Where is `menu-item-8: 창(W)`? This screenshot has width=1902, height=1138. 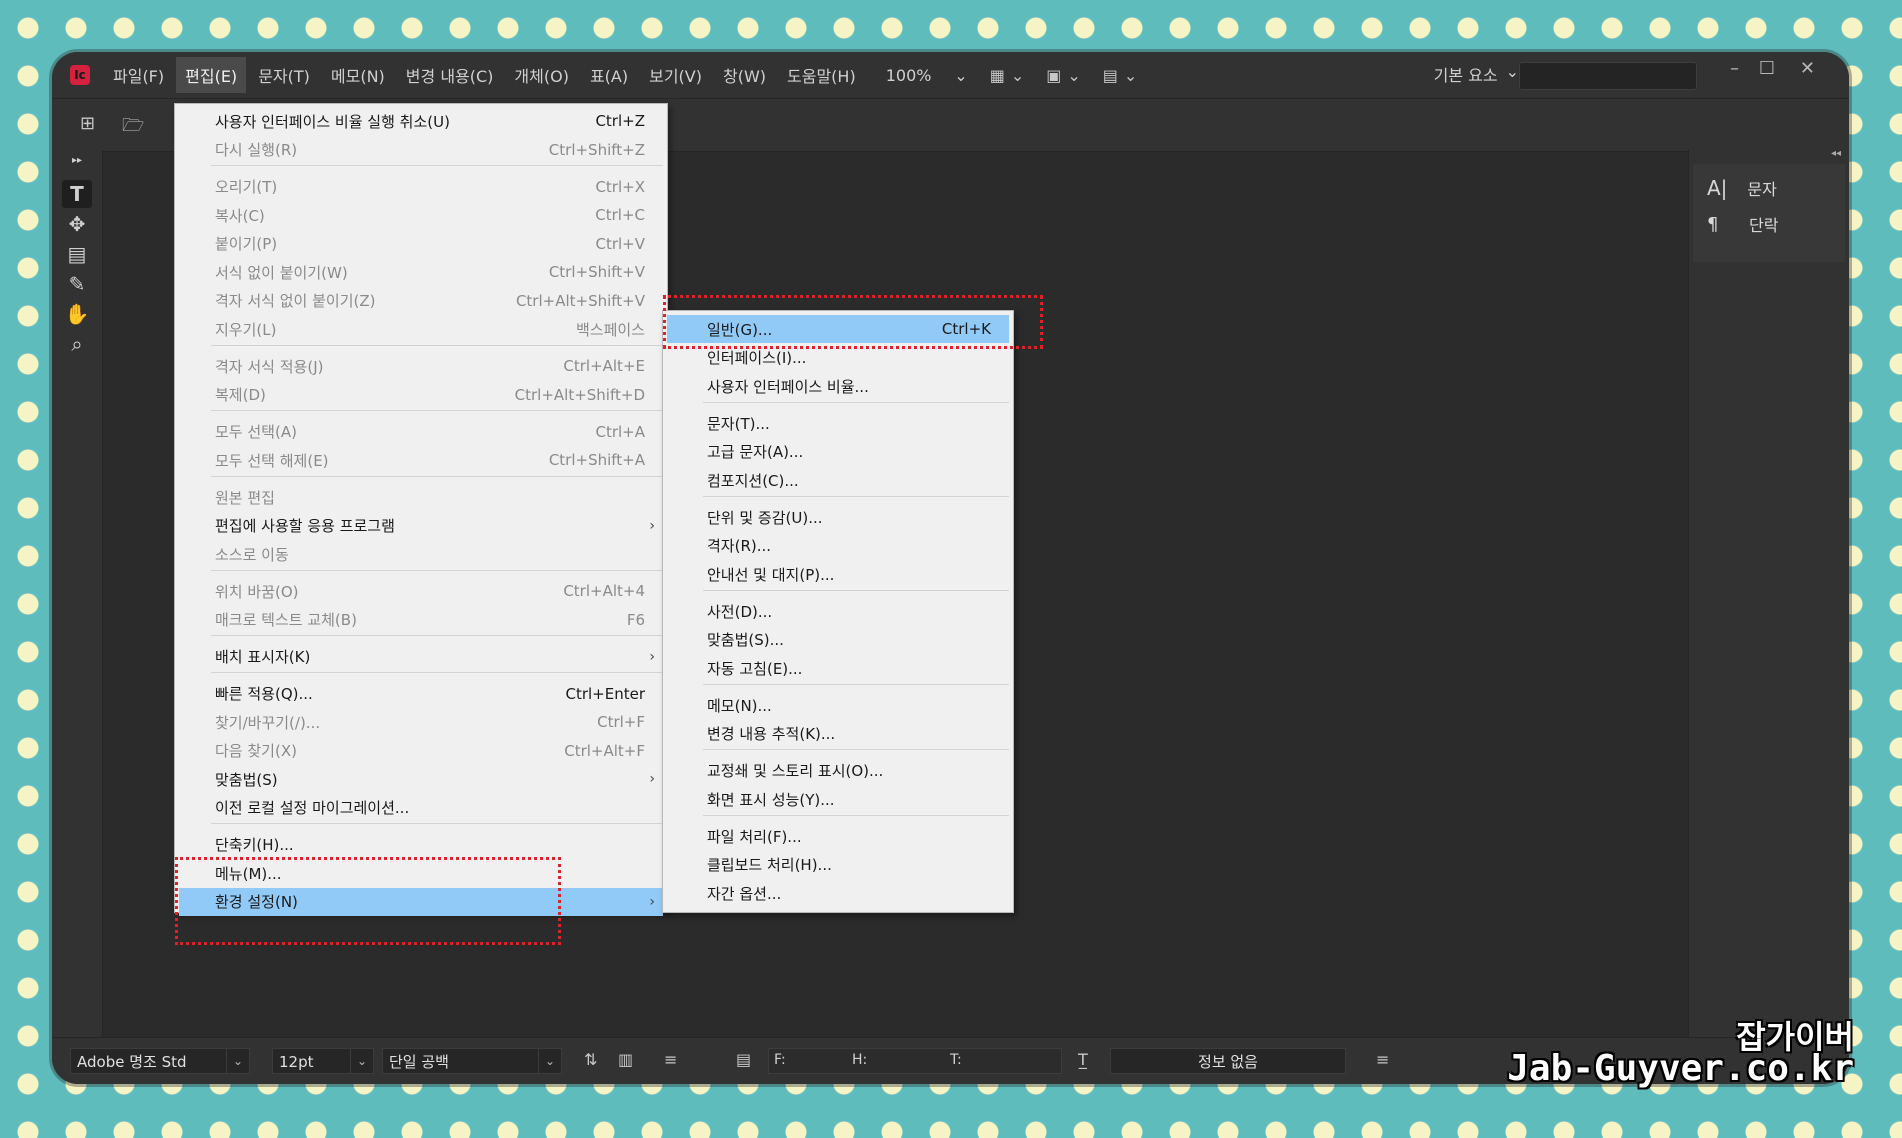
menu-item-8: 창(W) is located at coordinates (744, 75).